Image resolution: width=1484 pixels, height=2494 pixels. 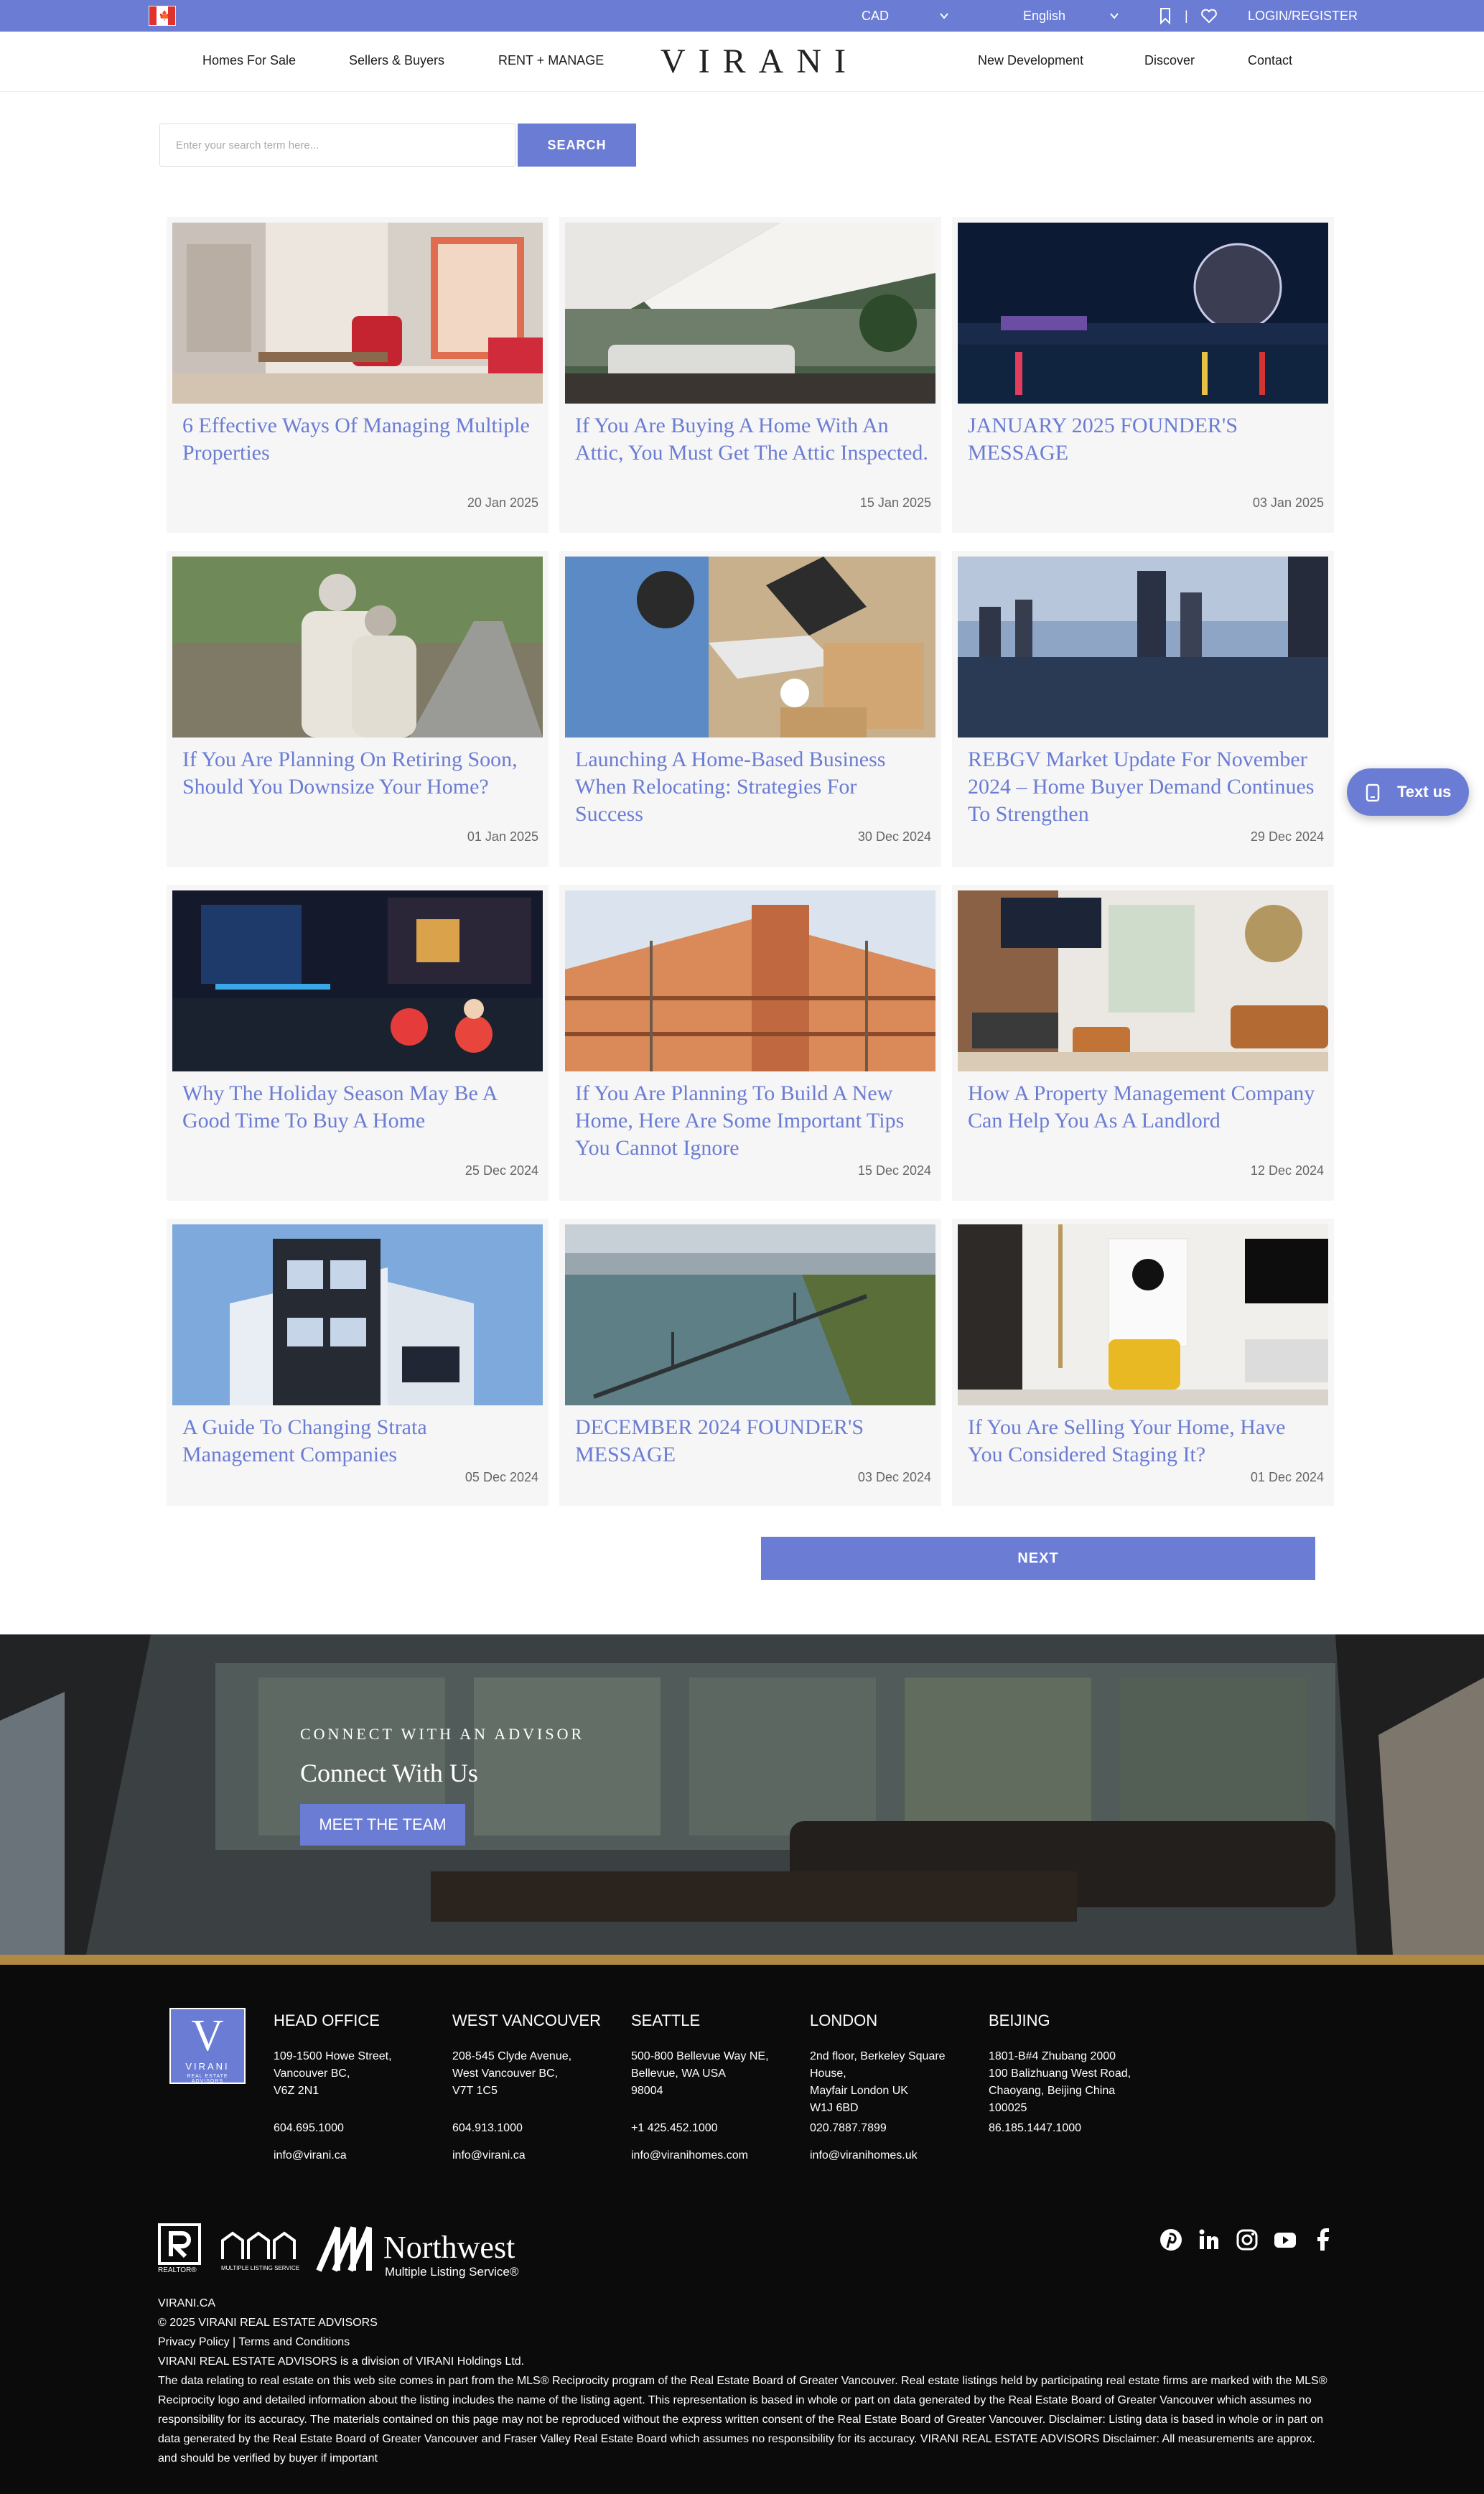 What do you see at coordinates (1171, 2240) in the screenshot?
I see `pinterest-icon` at bounding box center [1171, 2240].